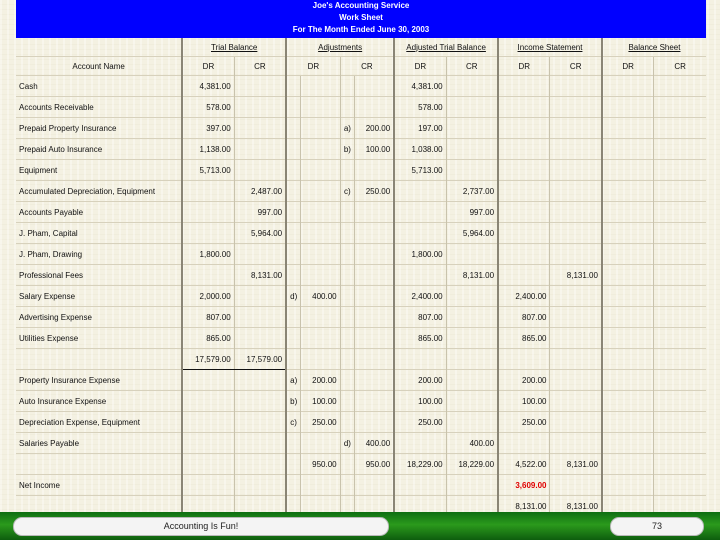  I want to click on group-adjustments: Adjustments, so click(340, 47).